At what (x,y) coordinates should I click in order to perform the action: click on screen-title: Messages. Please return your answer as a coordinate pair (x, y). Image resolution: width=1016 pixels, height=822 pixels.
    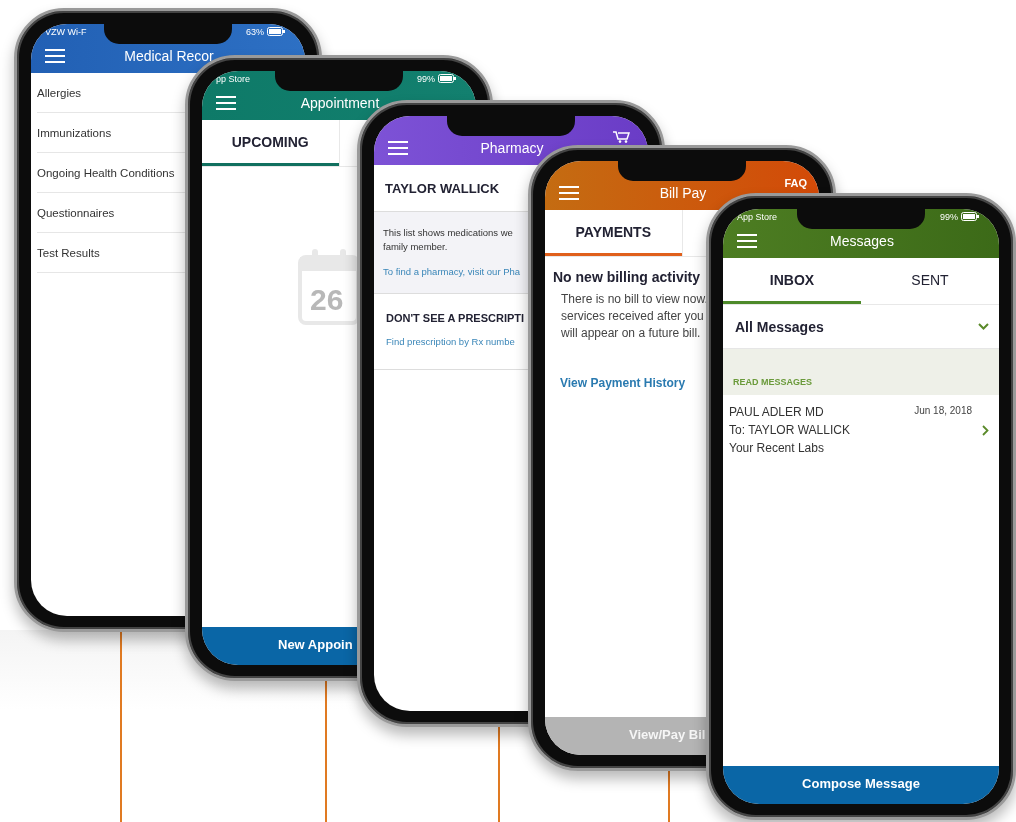
    Looking at the image, I should click on (862, 241).